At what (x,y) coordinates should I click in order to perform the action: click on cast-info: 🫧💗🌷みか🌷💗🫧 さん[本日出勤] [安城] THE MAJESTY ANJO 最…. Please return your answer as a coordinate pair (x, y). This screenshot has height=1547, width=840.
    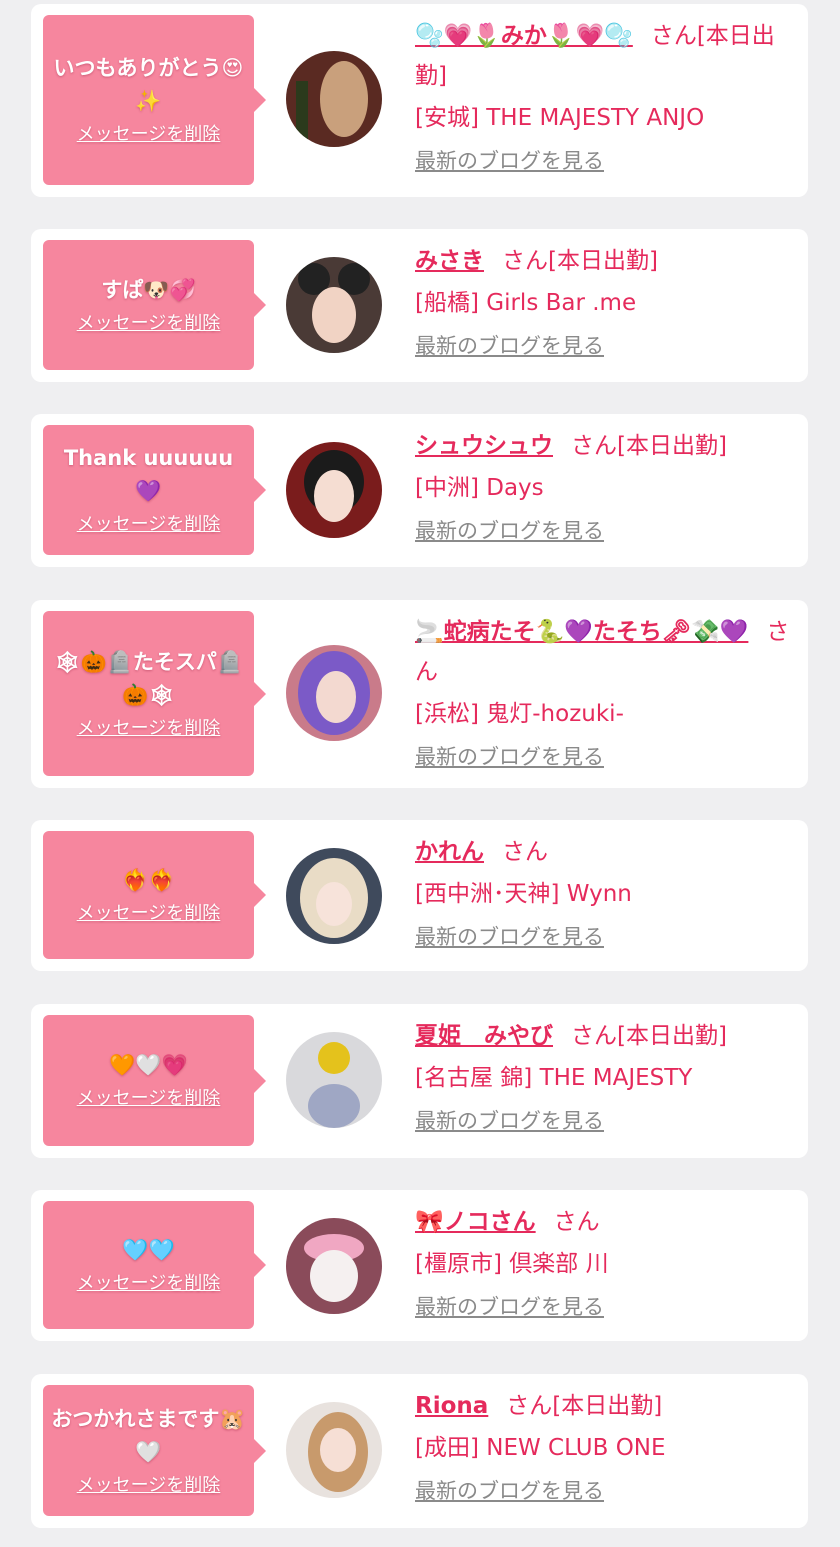
    Looking at the image, I should click on (604, 96).